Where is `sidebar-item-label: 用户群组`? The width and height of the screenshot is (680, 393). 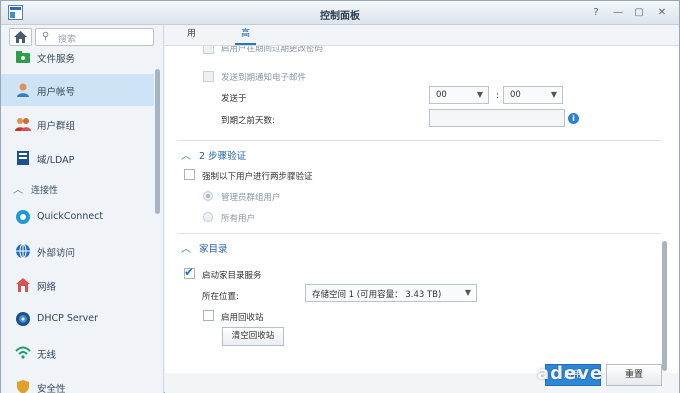
sidebar-item-label: 用户群组 is located at coordinates (56, 126).